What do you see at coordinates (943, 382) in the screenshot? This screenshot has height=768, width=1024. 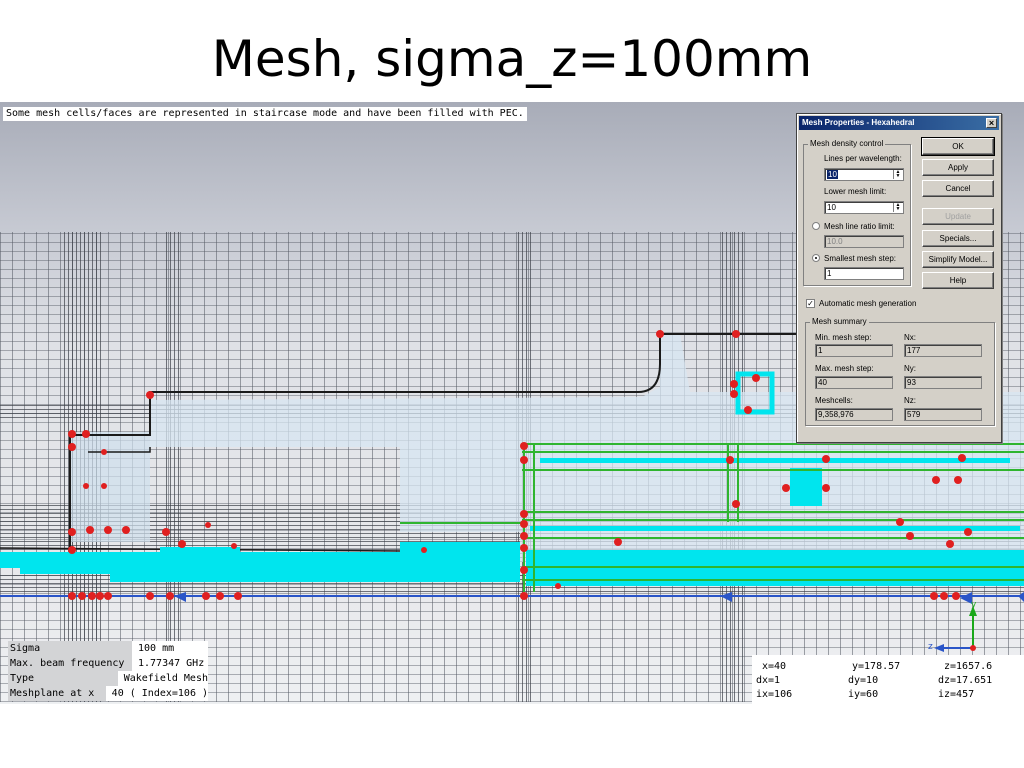 I see `ny-value: 93` at bounding box center [943, 382].